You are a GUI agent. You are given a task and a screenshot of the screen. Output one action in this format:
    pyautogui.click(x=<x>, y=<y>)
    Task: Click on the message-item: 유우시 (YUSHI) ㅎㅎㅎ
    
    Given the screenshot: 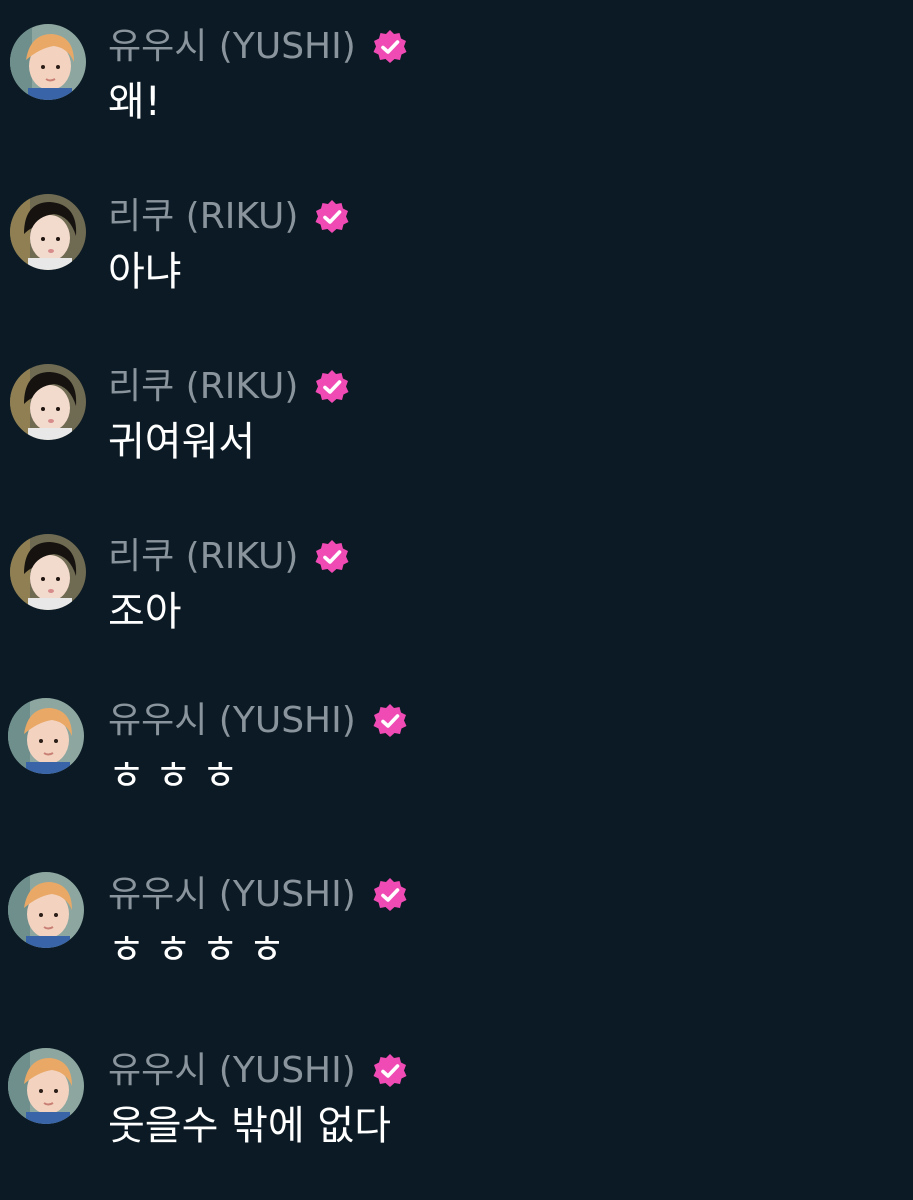 What is the action you would take?
    pyautogui.click(x=456, y=766)
    